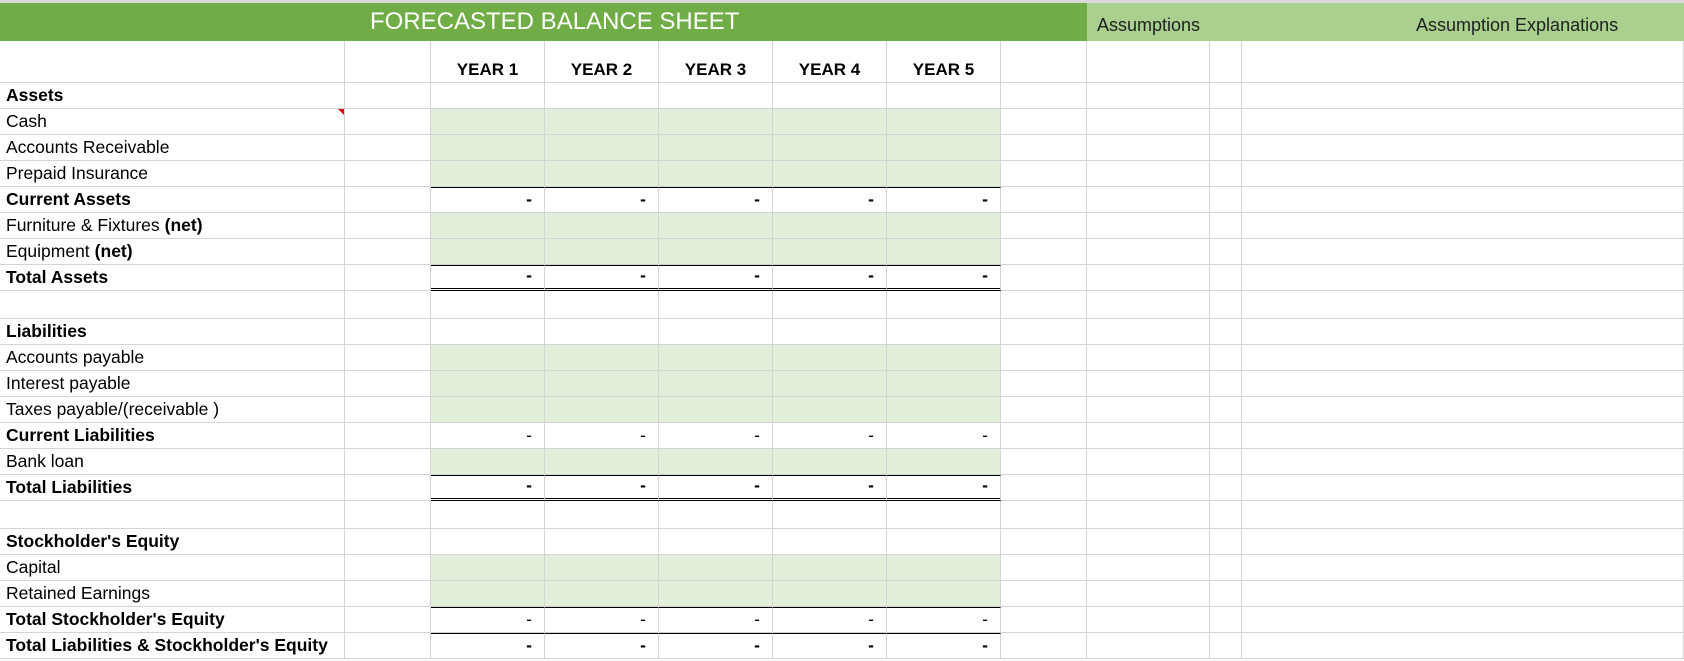 The width and height of the screenshot is (1684, 661). What do you see at coordinates (172, 384) in the screenshot?
I see `row-label: Interest payable` at bounding box center [172, 384].